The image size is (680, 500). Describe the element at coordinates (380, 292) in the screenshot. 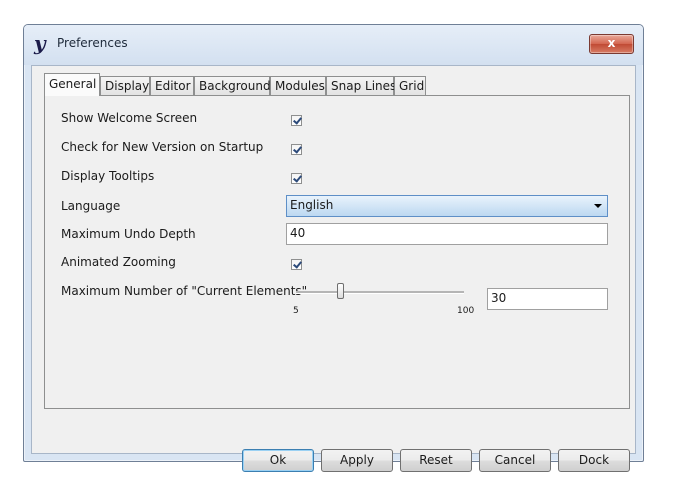

I see `current-elements-slider-track` at that location.